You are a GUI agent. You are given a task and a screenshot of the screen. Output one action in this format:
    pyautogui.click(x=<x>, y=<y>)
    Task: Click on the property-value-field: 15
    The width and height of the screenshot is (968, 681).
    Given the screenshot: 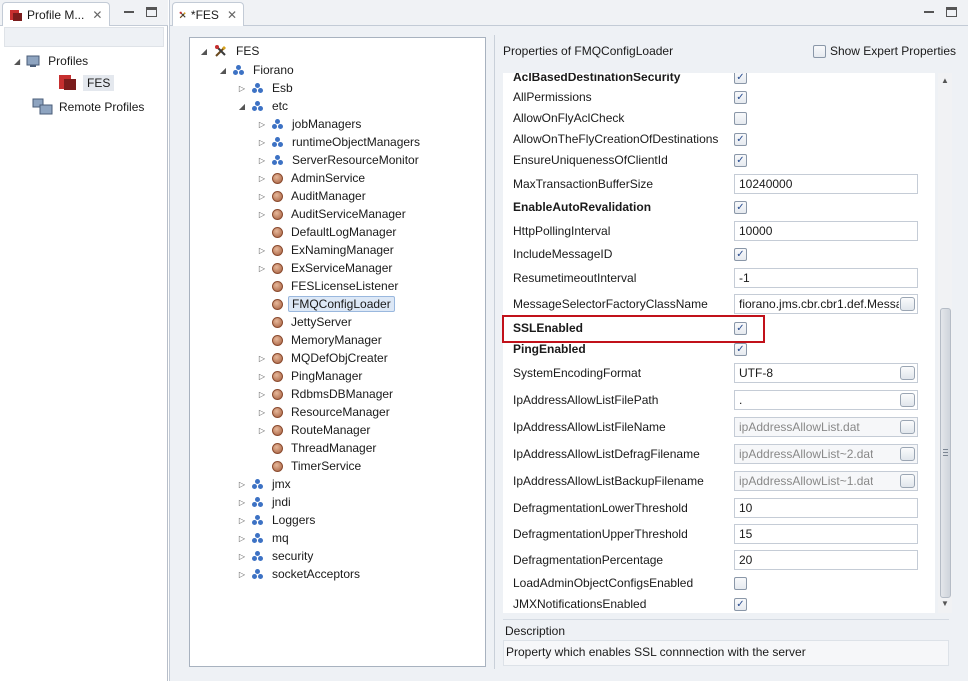 What is the action you would take?
    pyautogui.click(x=826, y=534)
    